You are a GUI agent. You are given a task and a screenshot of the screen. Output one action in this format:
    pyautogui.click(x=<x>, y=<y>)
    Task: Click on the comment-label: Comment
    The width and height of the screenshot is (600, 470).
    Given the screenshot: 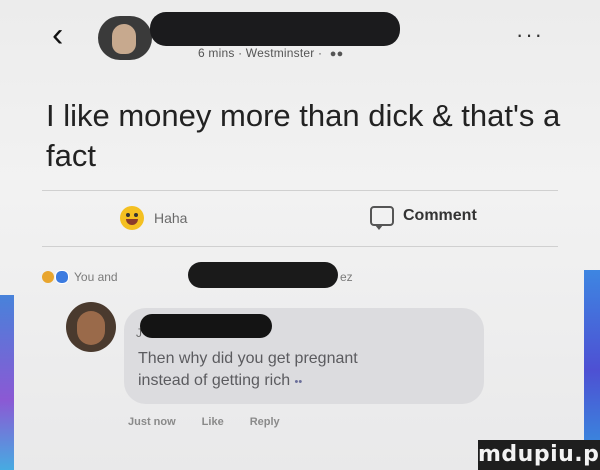 What is the action you would take?
    pyautogui.click(x=440, y=215)
    